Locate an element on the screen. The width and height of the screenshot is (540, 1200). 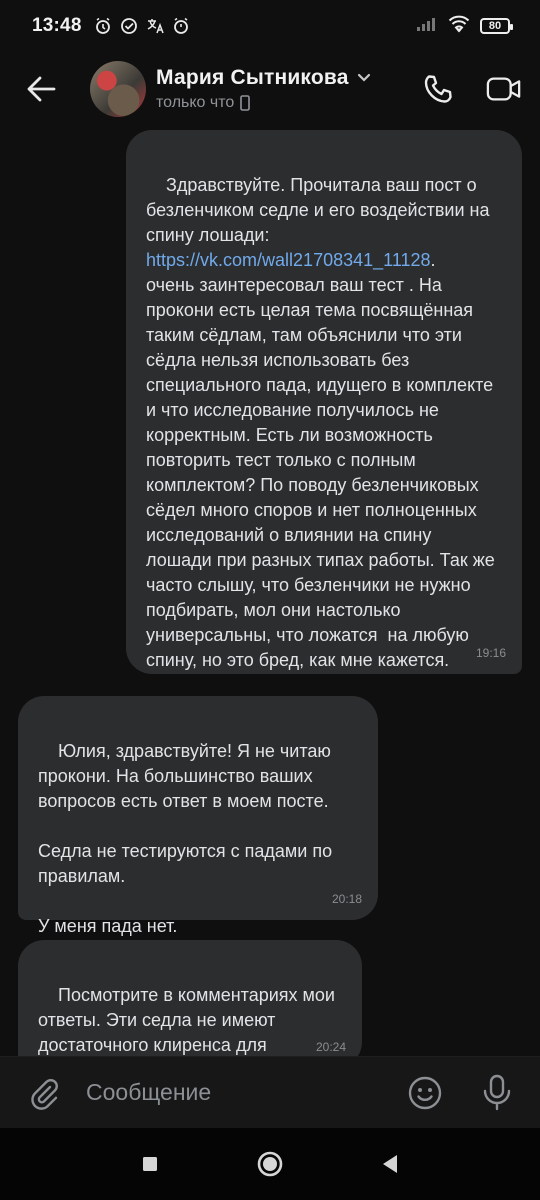
system-nav-bar is located at coordinates (270, 1164).